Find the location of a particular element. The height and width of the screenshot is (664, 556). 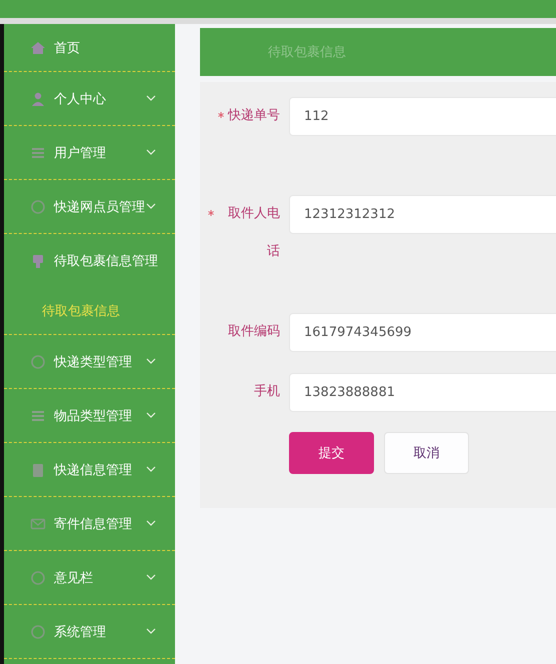

menu-item: 物品类型管理 is located at coordinates (89, 416).